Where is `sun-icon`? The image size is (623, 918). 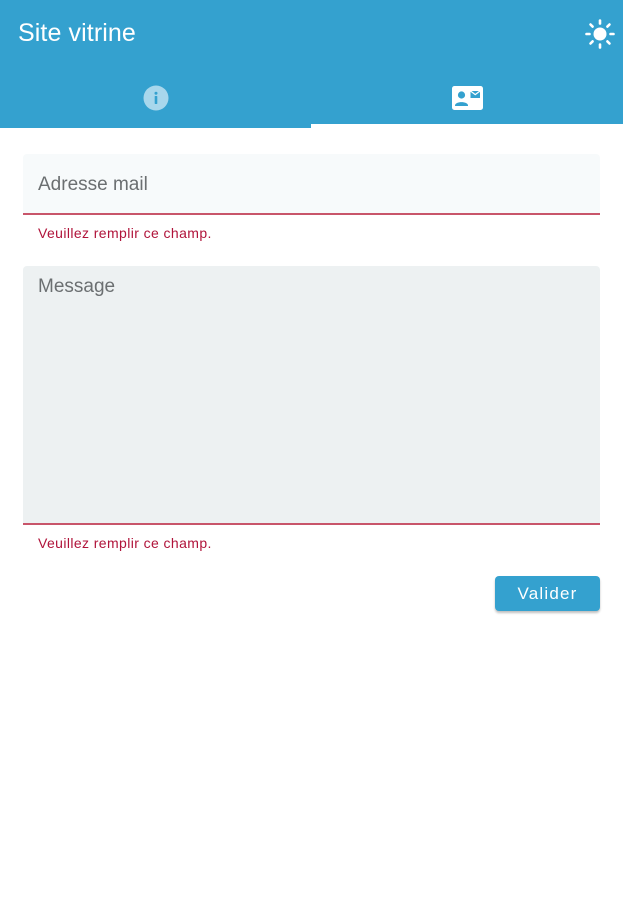
sun-icon is located at coordinates (600, 34).